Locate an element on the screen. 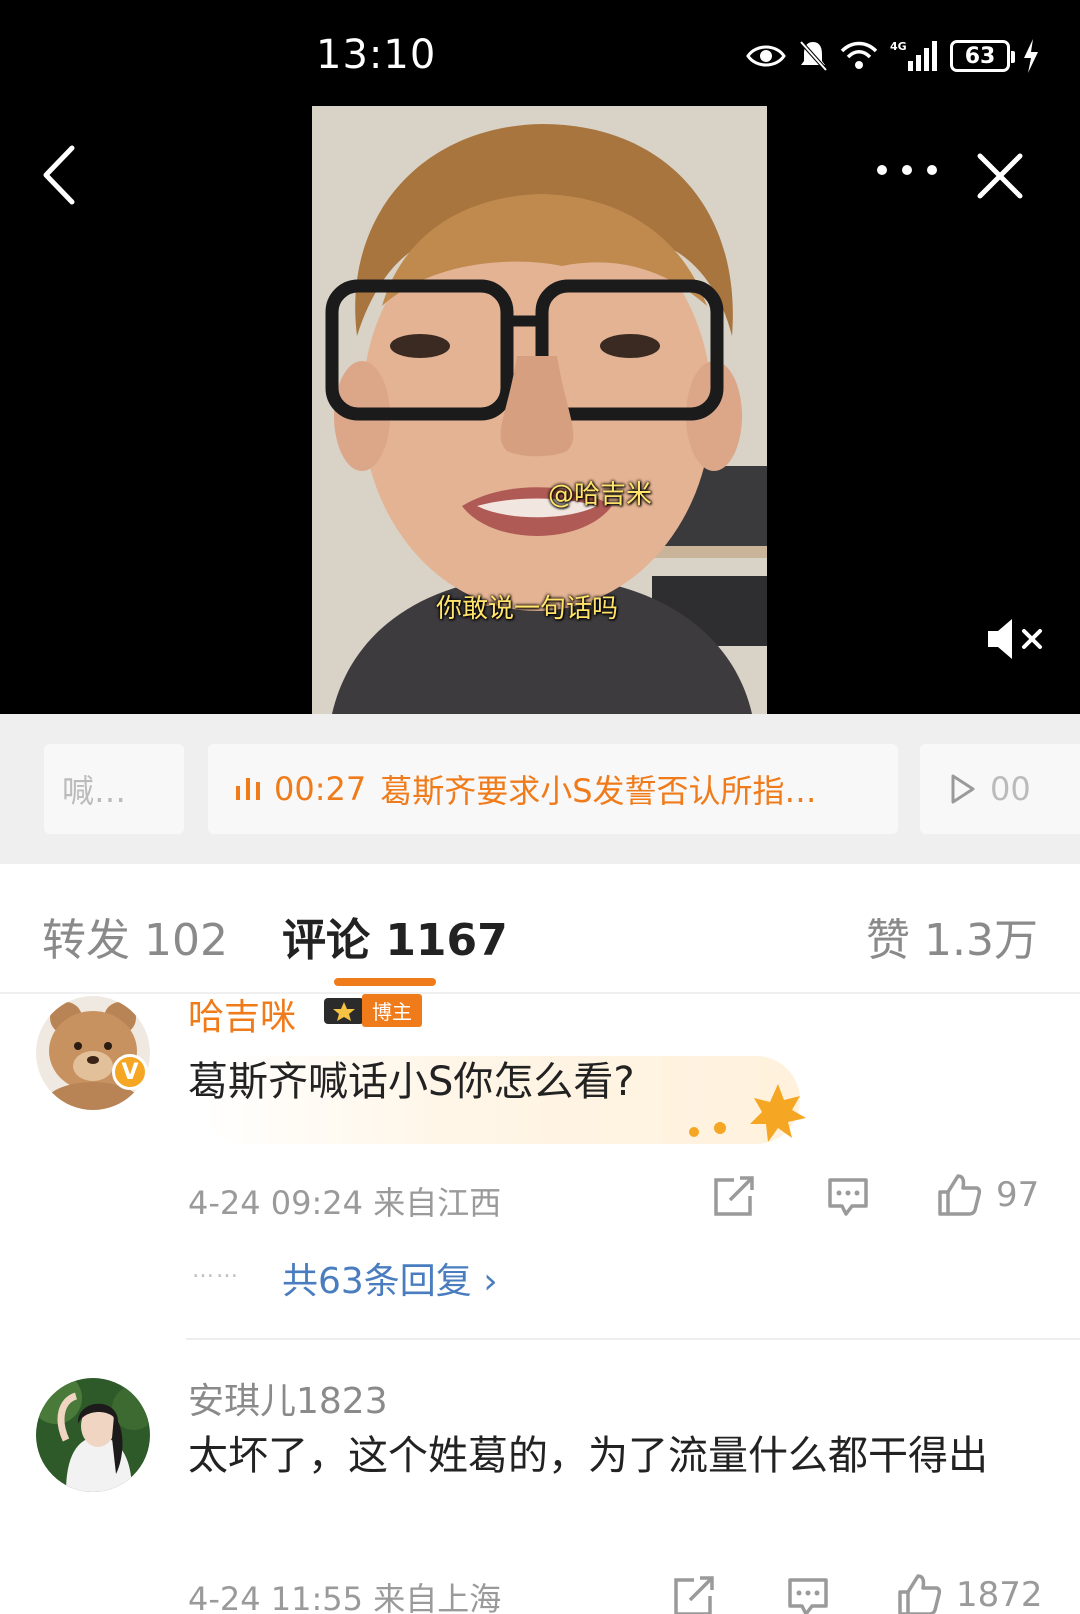 The height and width of the screenshot is (1614, 1080). tab-like: 赞 1.3万 is located at coordinates (952, 936).